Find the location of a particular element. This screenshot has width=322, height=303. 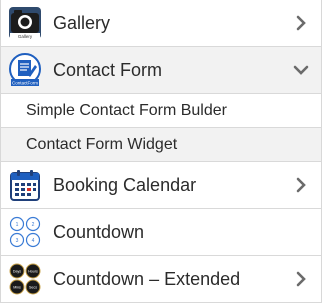

camera-icon: Gallery is located at coordinates (25, 23).